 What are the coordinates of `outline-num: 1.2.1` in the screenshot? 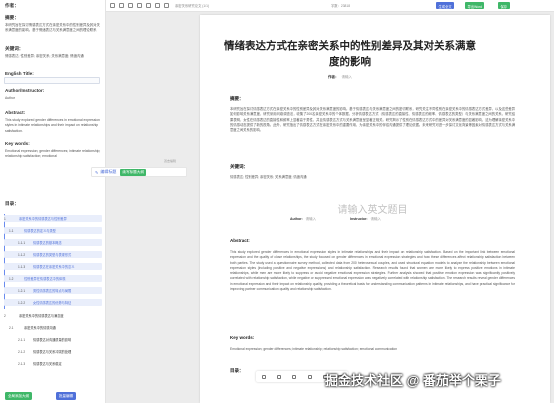 It's located at (22, 290).